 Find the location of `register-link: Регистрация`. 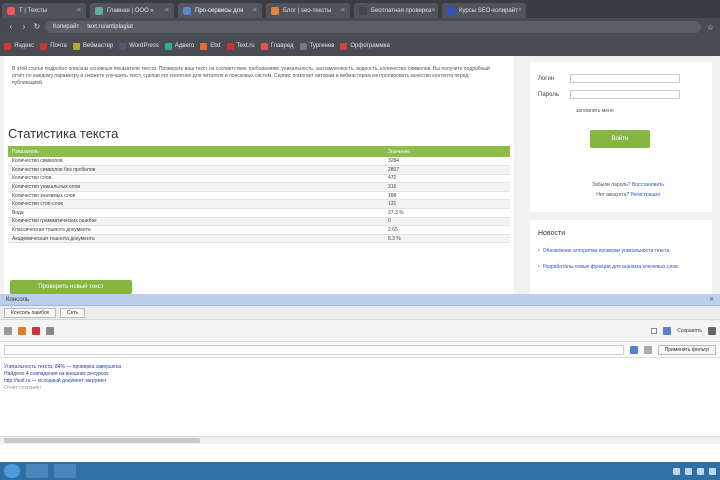

register-link: Регистрация is located at coordinates (645, 195).